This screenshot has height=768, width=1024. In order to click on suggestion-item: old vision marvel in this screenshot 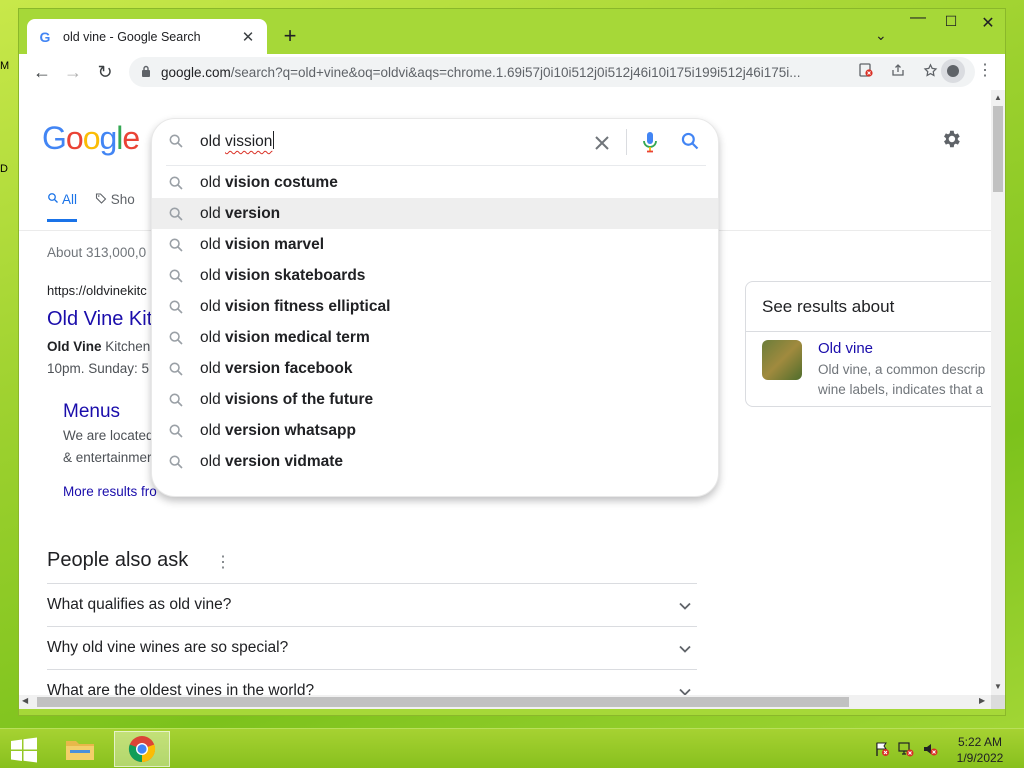, I will do `click(435, 244)`.